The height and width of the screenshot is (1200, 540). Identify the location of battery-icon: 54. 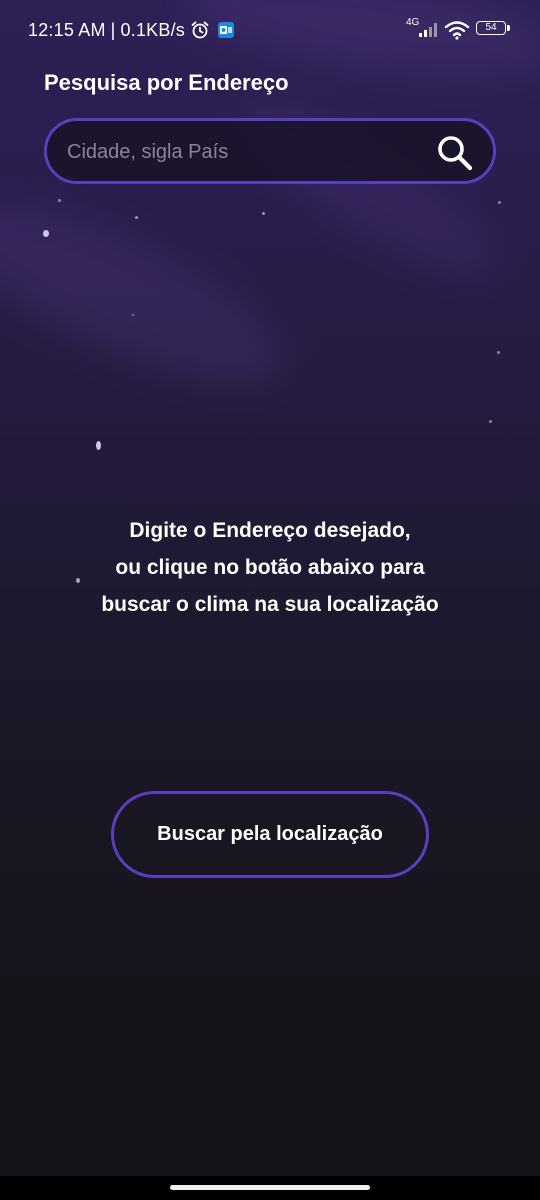
(493, 28).